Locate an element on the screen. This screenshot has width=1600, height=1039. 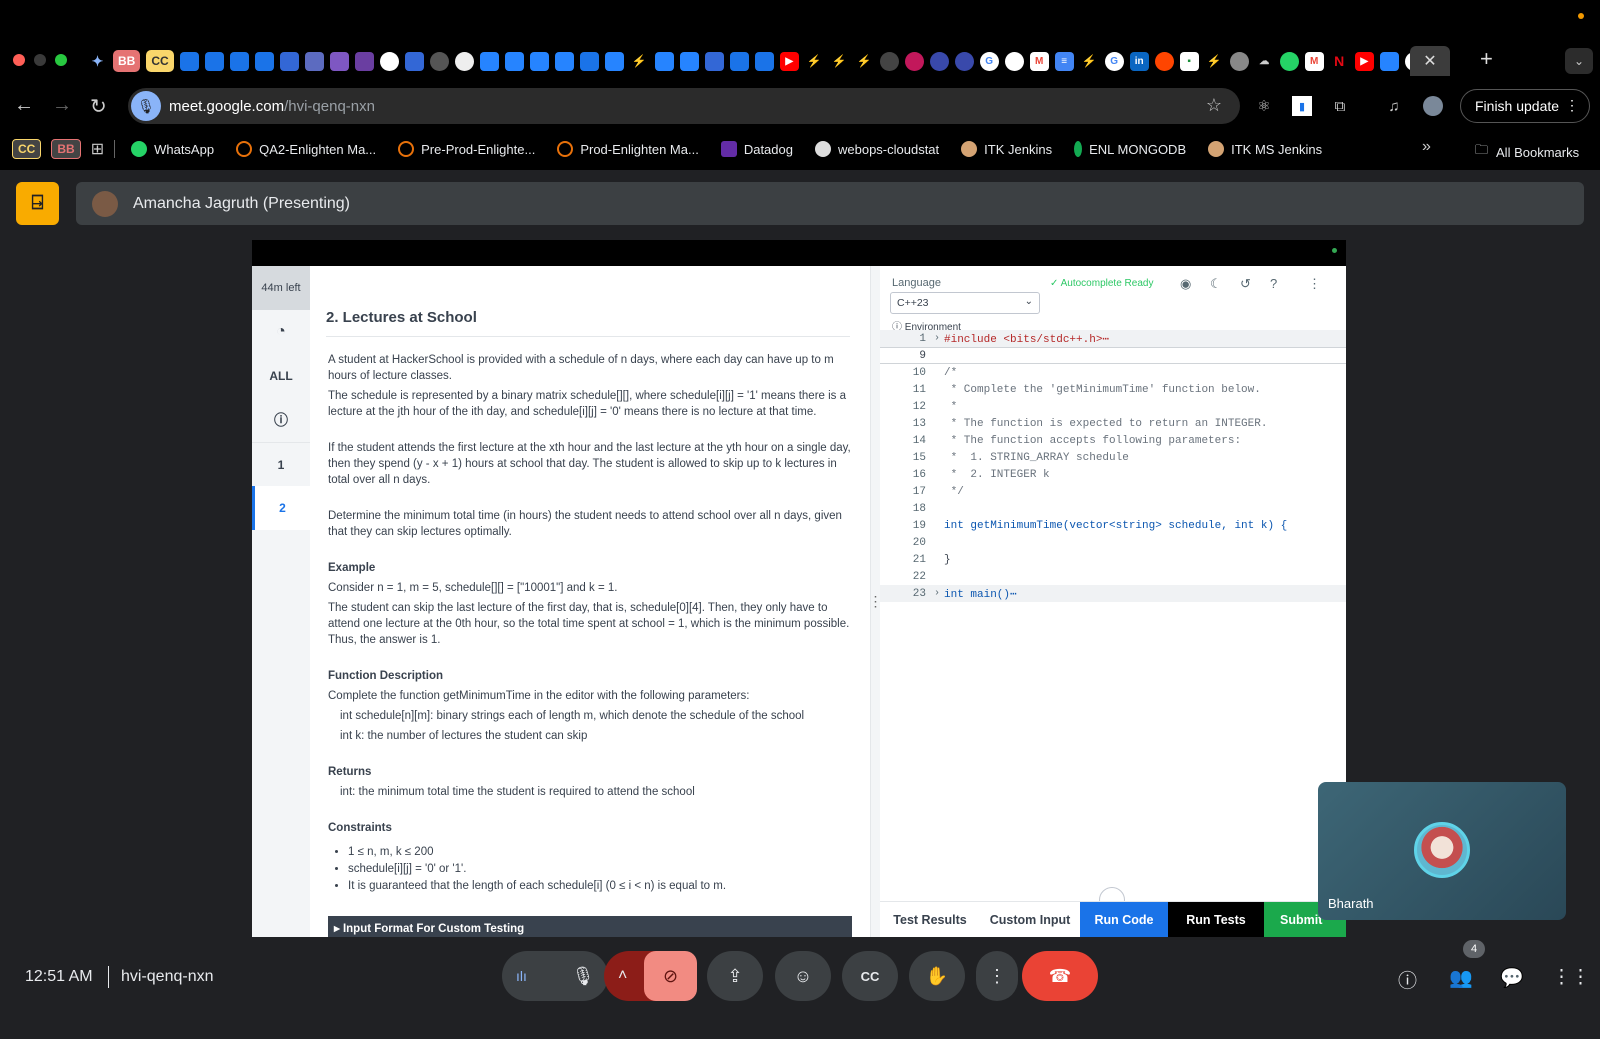
active-tab-close-icon: ✕ is located at coordinates (1430, 61).